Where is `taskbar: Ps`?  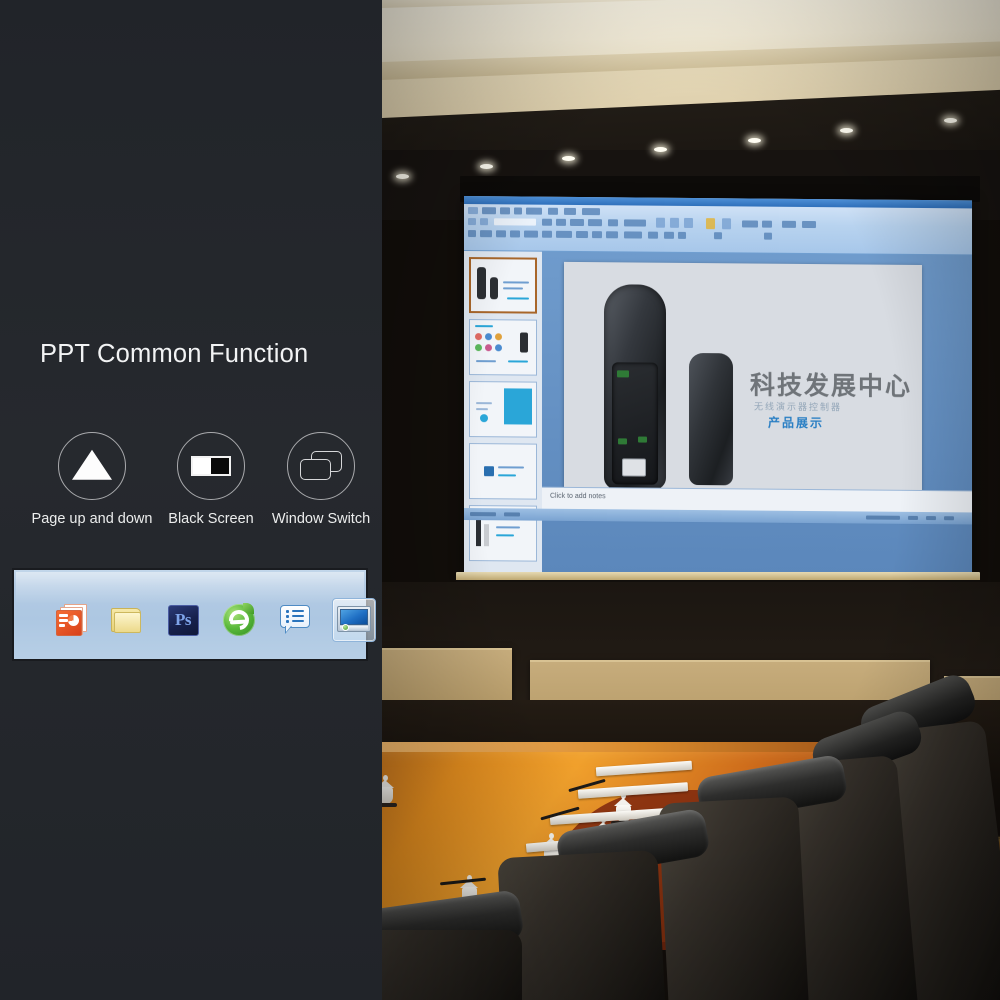
taskbar: Ps is located at coordinates (194, 614).